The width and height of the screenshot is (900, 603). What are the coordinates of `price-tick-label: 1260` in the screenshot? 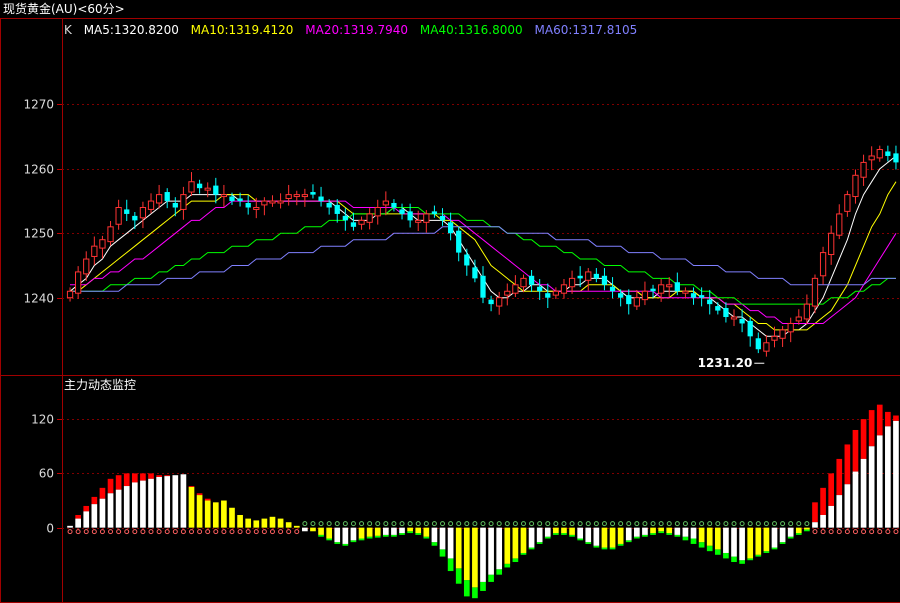 It's located at (38, 170).